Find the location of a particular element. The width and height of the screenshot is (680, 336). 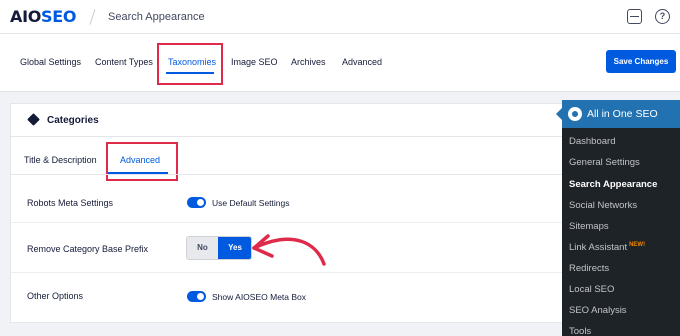

top-header: AIOSEO Search Appearance ? is located at coordinates (340, 17).